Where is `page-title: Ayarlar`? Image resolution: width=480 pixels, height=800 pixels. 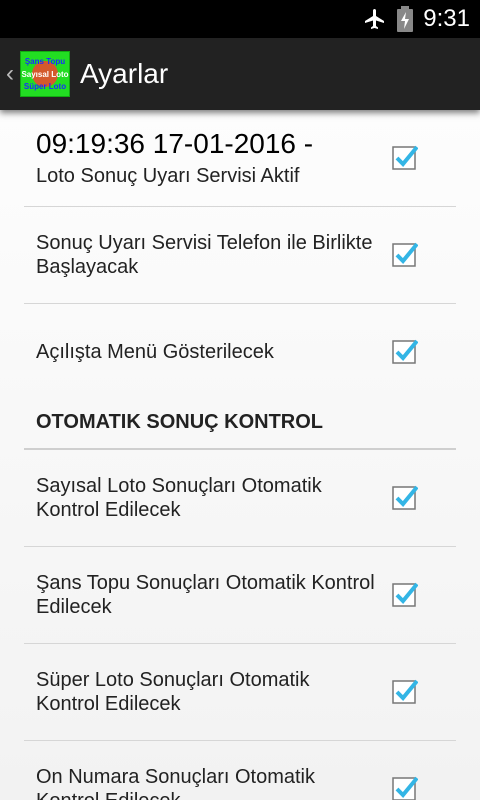
page-title: Ayarlar is located at coordinates (124, 73).